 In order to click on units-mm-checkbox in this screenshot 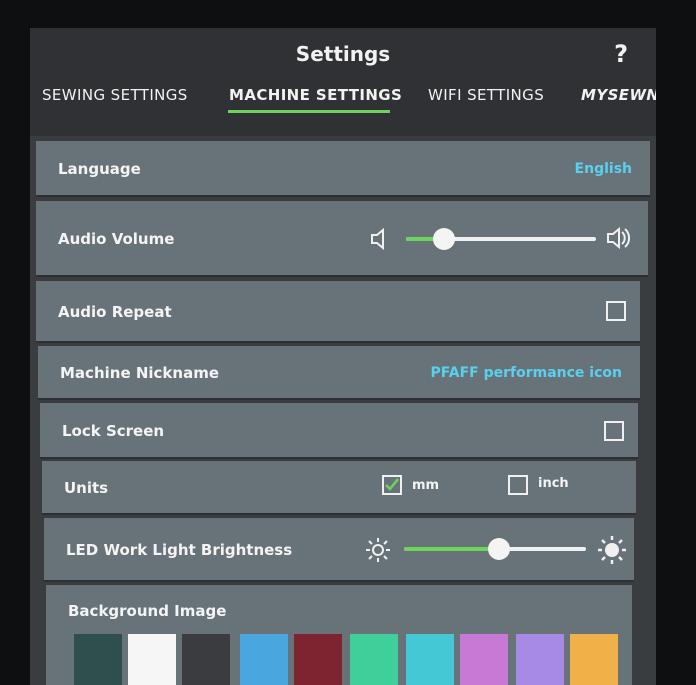, I will do `click(392, 485)`.